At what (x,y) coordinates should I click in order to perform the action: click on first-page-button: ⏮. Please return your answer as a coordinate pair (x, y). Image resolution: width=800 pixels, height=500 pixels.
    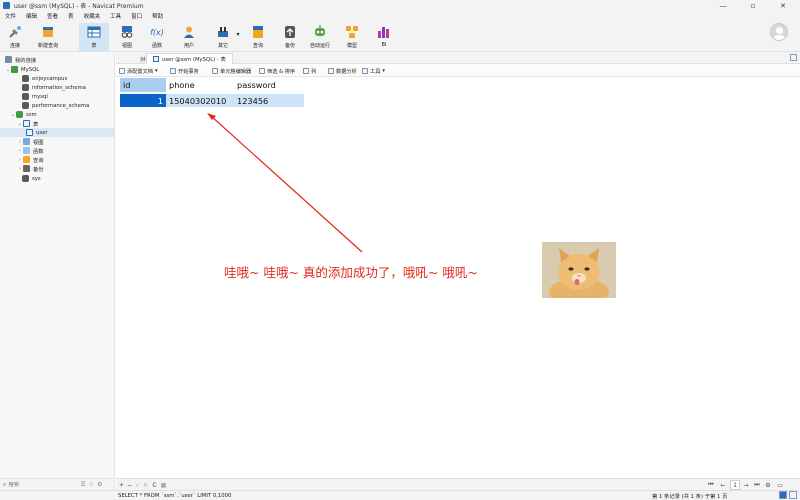
    Looking at the image, I should click on (711, 485).